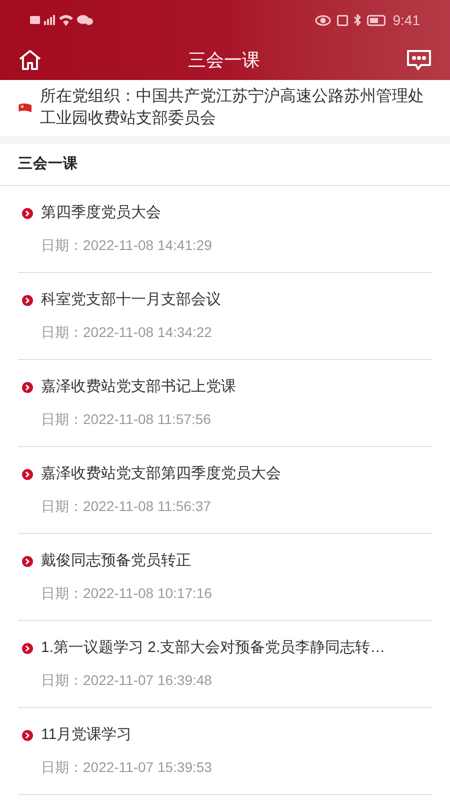  I want to click on meeting-list-item: 11月党课学习 日期：2022-11-07 15:39:53, so click(225, 751).